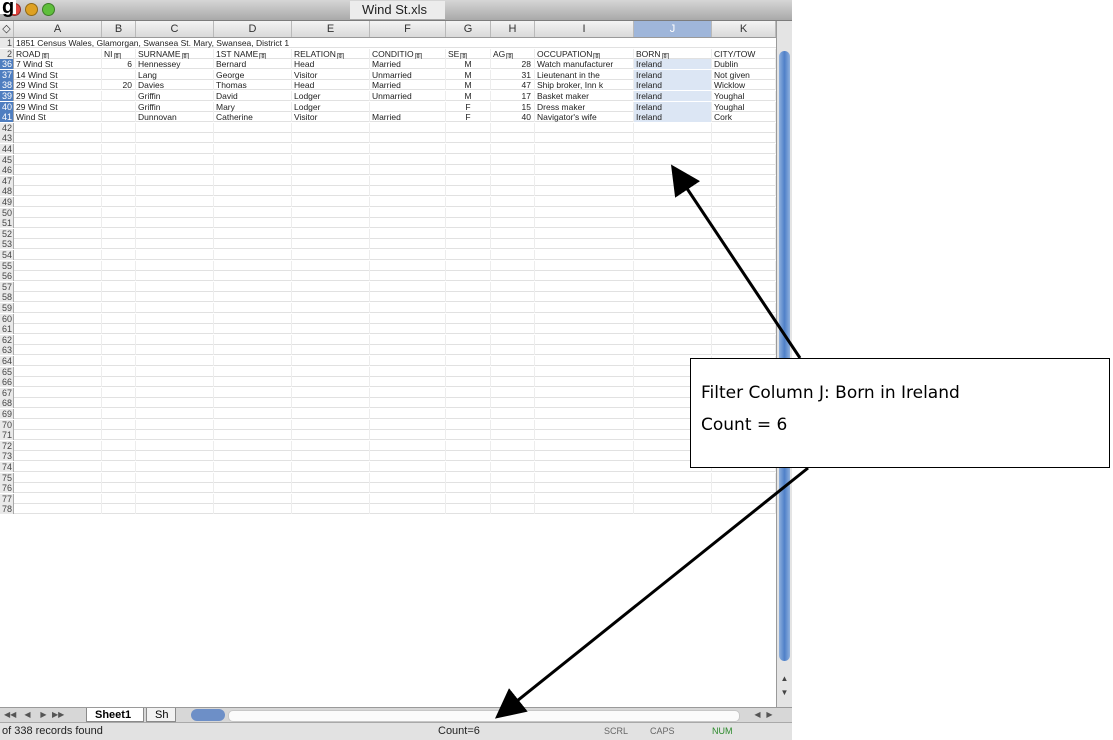 The width and height of the screenshot is (1113, 740). I want to click on row-number: 75, so click(7, 477).